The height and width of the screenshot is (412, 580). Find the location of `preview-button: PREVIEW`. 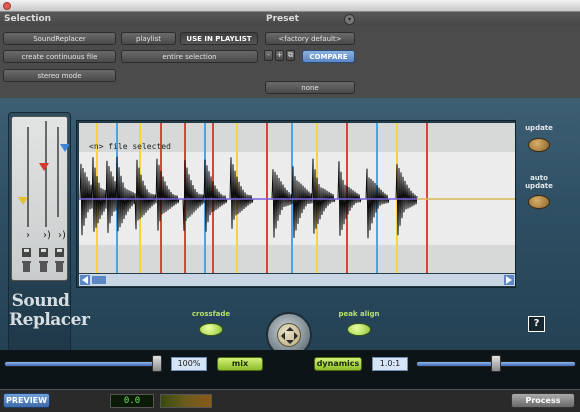

preview-button: PREVIEW is located at coordinates (26, 400).